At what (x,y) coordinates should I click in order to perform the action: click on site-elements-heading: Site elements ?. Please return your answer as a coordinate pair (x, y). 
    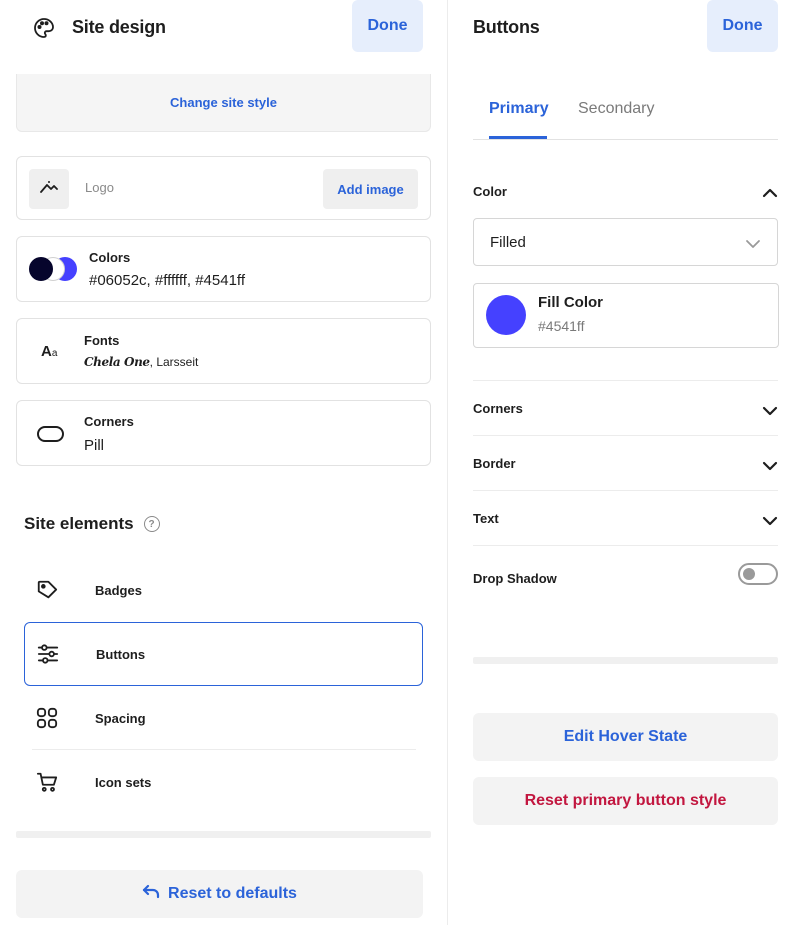
    Looking at the image, I should click on (92, 524).